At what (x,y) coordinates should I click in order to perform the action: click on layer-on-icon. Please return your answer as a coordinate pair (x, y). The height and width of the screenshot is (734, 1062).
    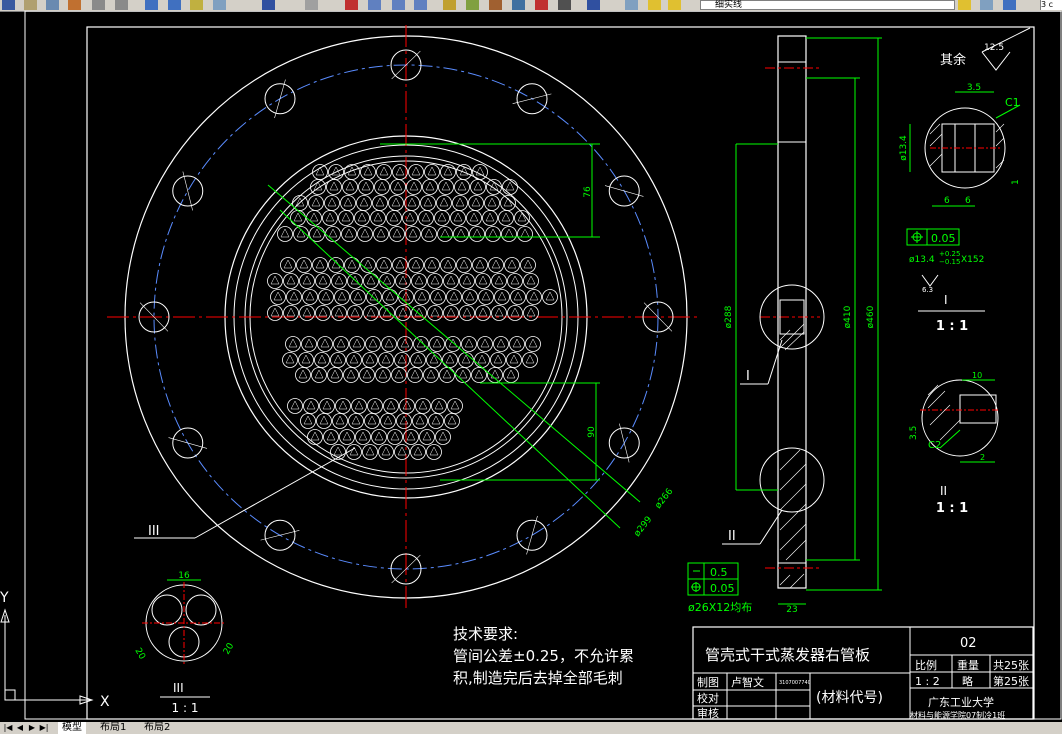
    Looking at the image, I should click on (654, 5).